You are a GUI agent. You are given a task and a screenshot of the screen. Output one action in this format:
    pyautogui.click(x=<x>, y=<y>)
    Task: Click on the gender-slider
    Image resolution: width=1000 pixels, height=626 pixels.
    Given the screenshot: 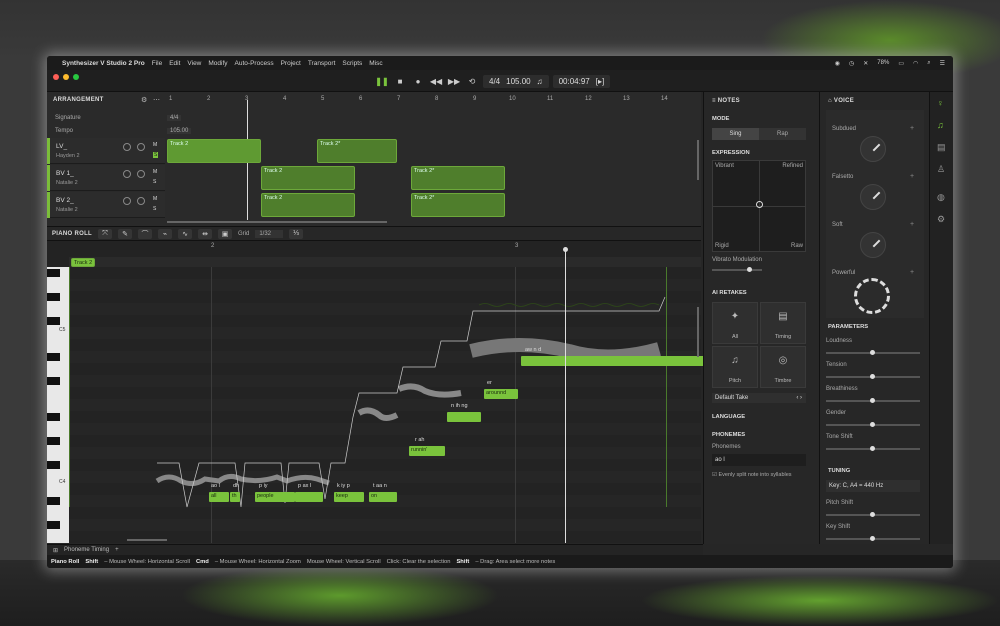 What is the action you would take?
    pyautogui.click(x=873, y=424)
    